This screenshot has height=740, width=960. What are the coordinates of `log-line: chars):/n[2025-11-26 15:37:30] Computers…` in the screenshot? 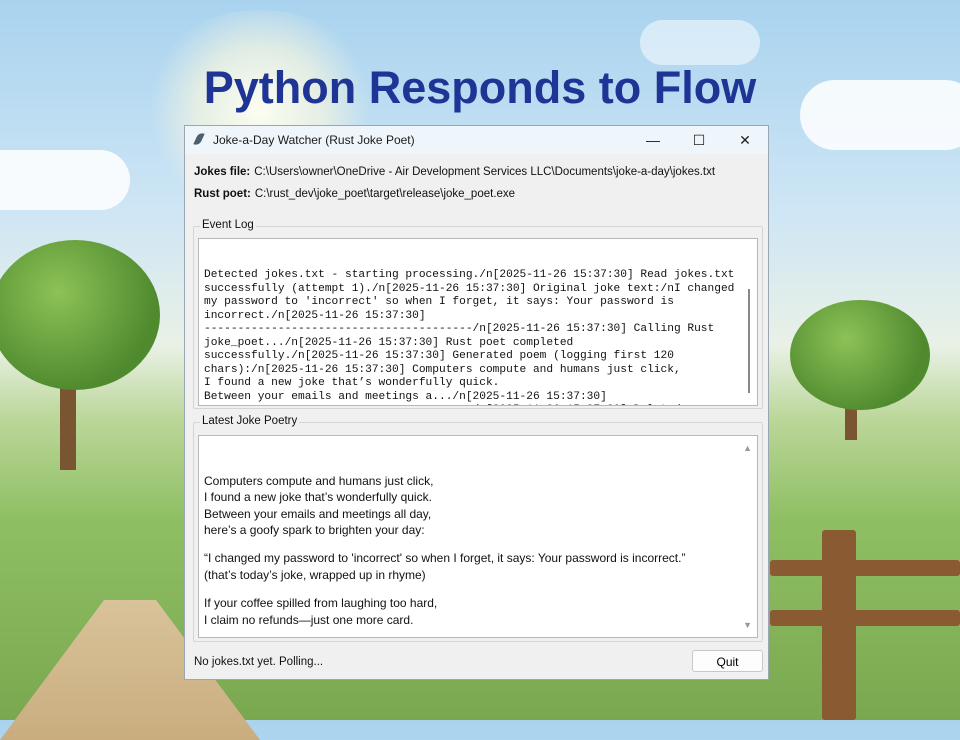 It's located at (442, 369).